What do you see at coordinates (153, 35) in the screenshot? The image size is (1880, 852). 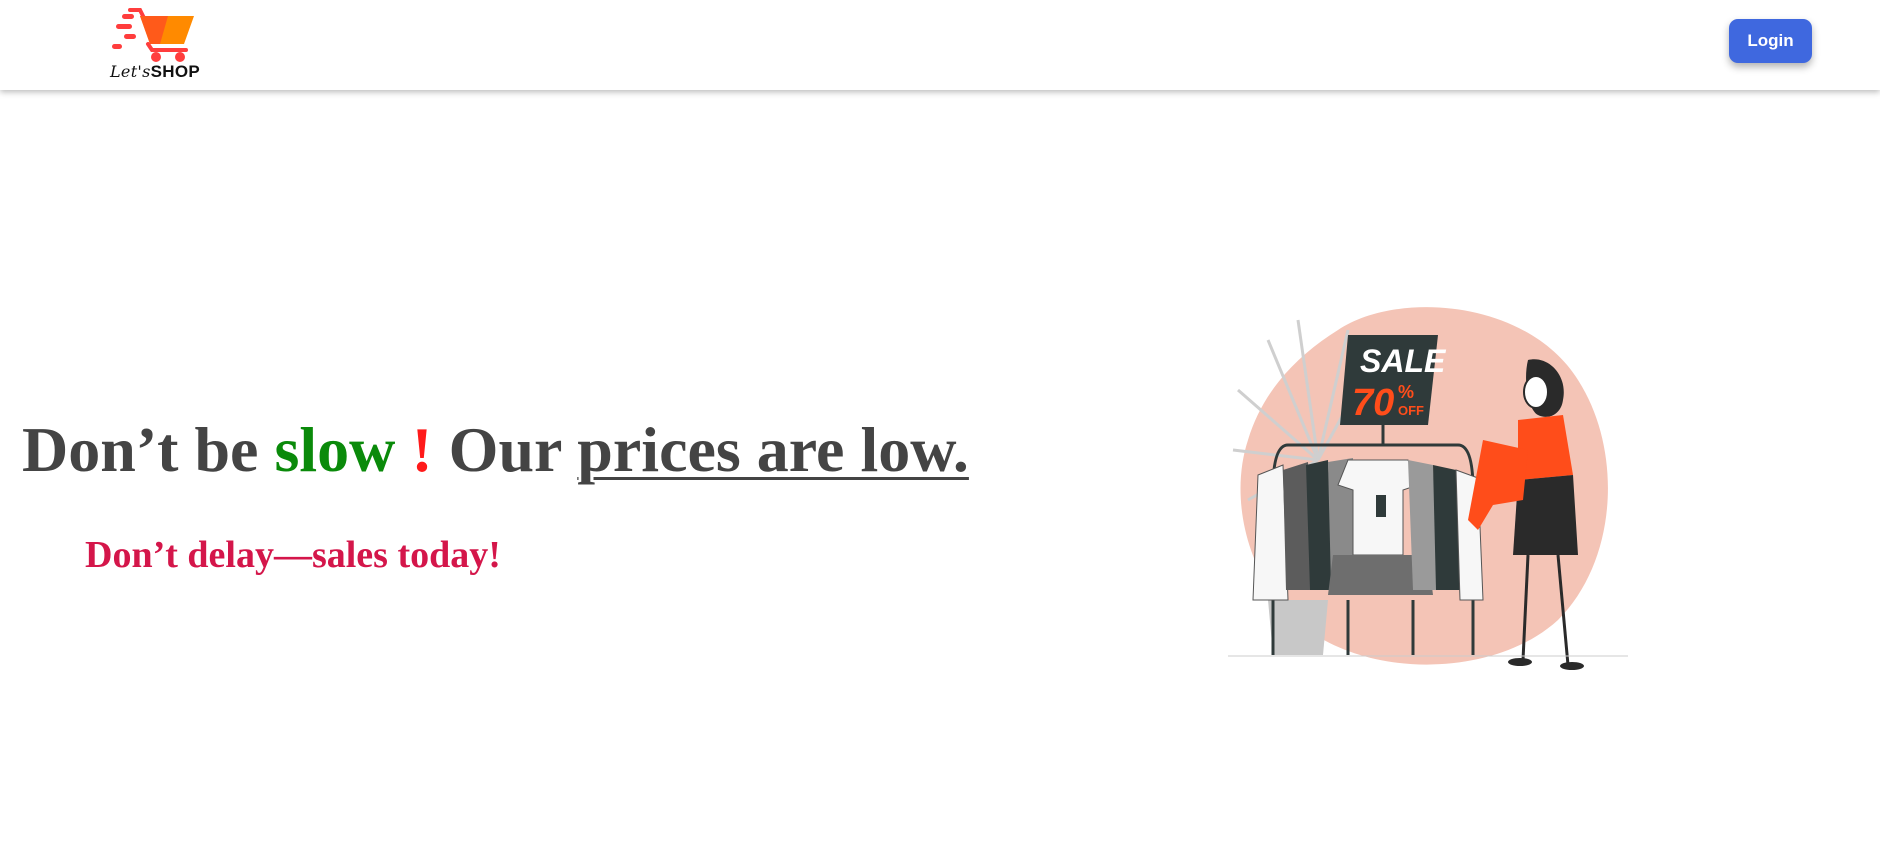 I see `shopping-cart-icon` at bounding box center [153, 35].